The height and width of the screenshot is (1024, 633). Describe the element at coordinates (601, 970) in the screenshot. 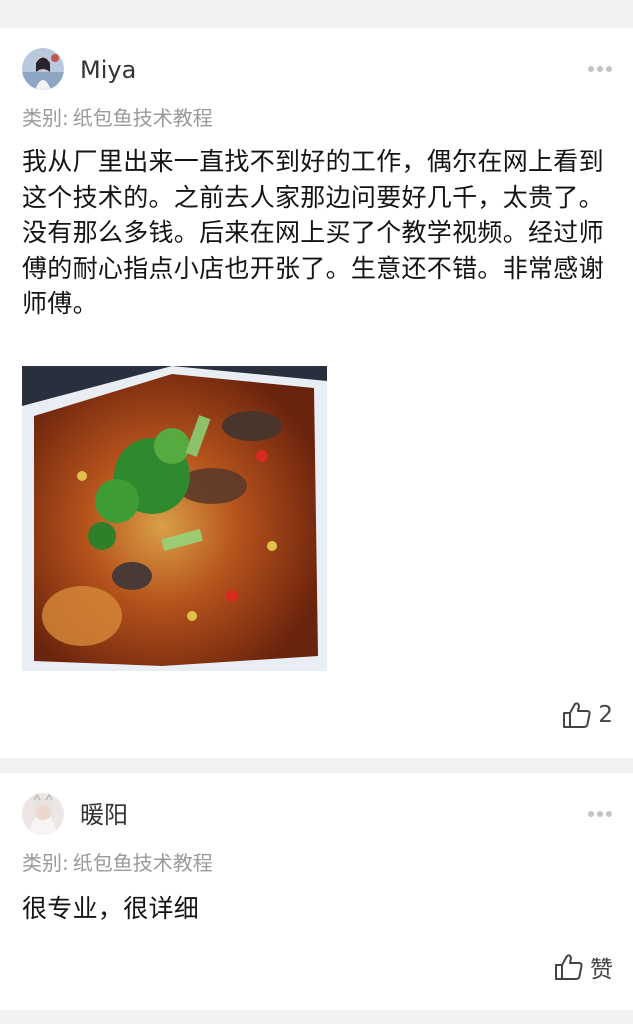

I see `like-label: 赞` at that location.